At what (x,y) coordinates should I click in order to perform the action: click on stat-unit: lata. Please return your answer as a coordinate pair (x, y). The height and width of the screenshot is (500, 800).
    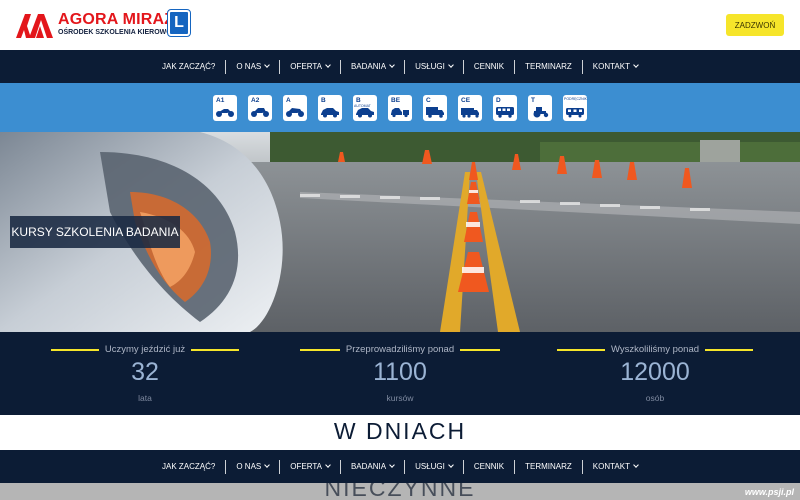
    Looking at the image, I should click on (145, 398).